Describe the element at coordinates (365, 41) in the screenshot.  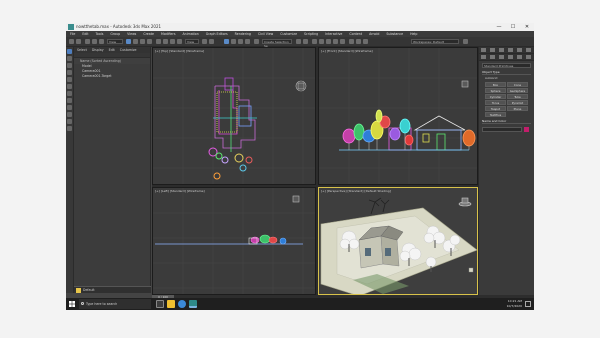
I see `render-production-icon` at that location.